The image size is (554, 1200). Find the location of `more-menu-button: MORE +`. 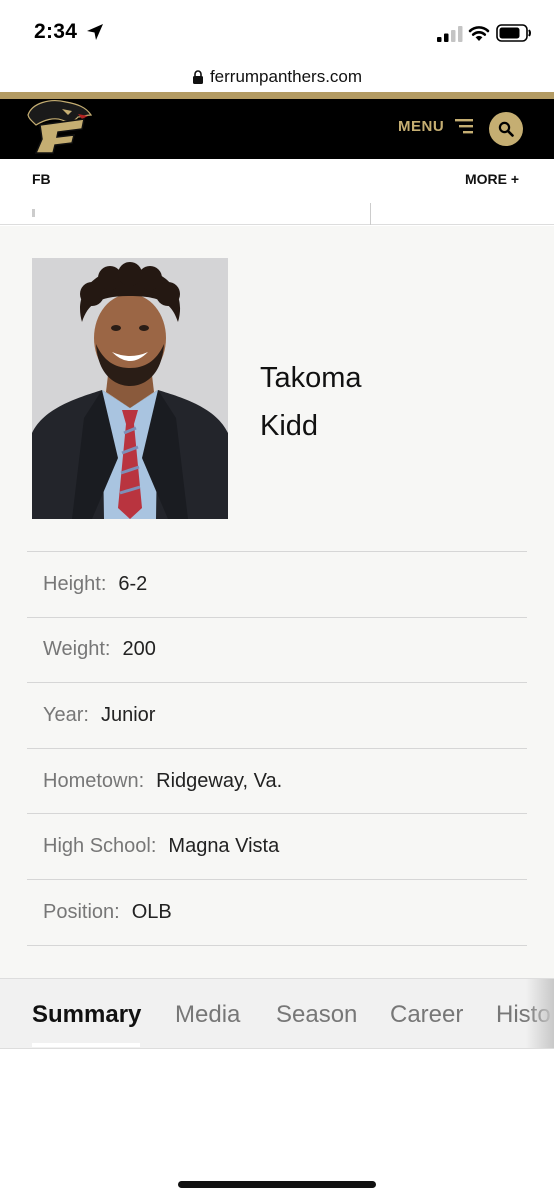

more-menu-button: MORE + is located at coordinates (492, 179).